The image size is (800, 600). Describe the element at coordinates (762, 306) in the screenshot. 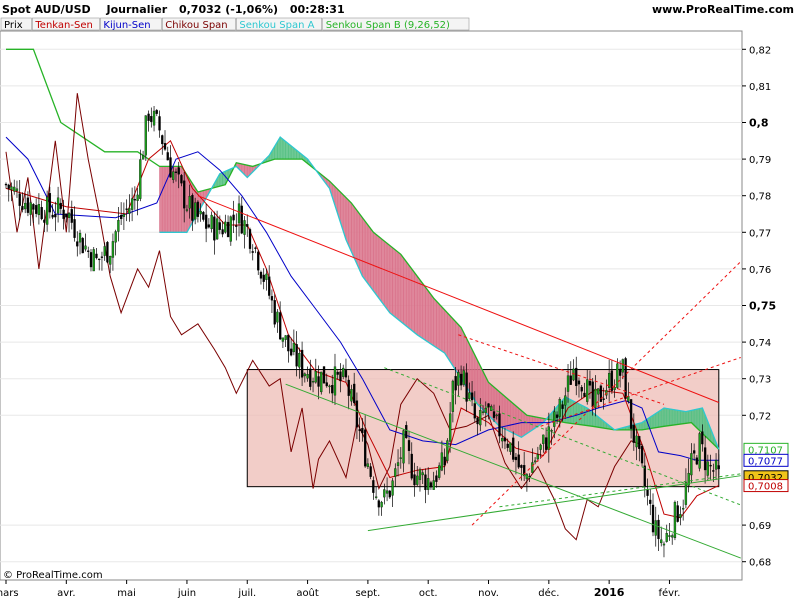

I see `y-tick-label-7: 0,75` at that location.